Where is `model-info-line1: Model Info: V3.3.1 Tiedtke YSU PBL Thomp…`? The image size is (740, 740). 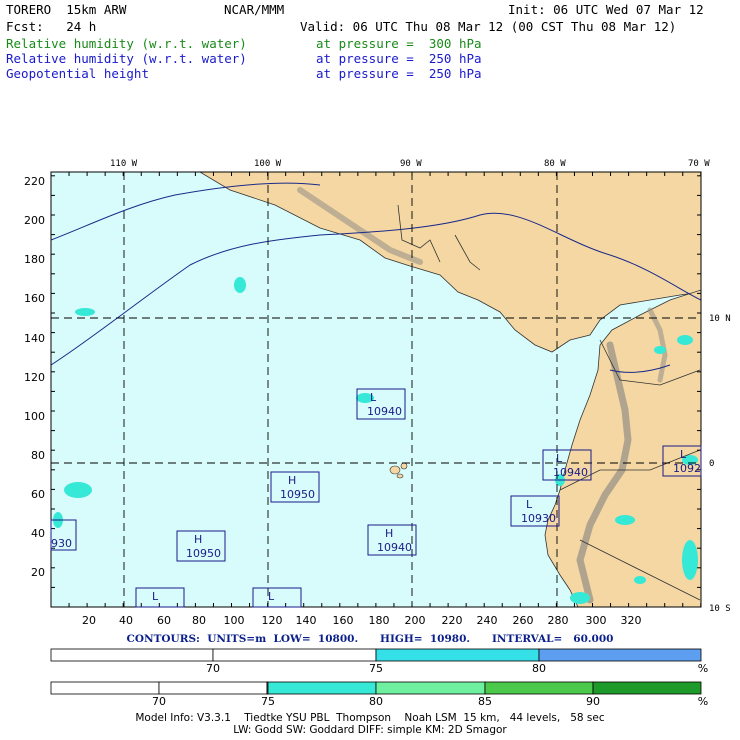 model-info-line1: Model Info: V3.3.1 Tiedtke YSU PBL Thomp… is located at coordinates (370, 718).